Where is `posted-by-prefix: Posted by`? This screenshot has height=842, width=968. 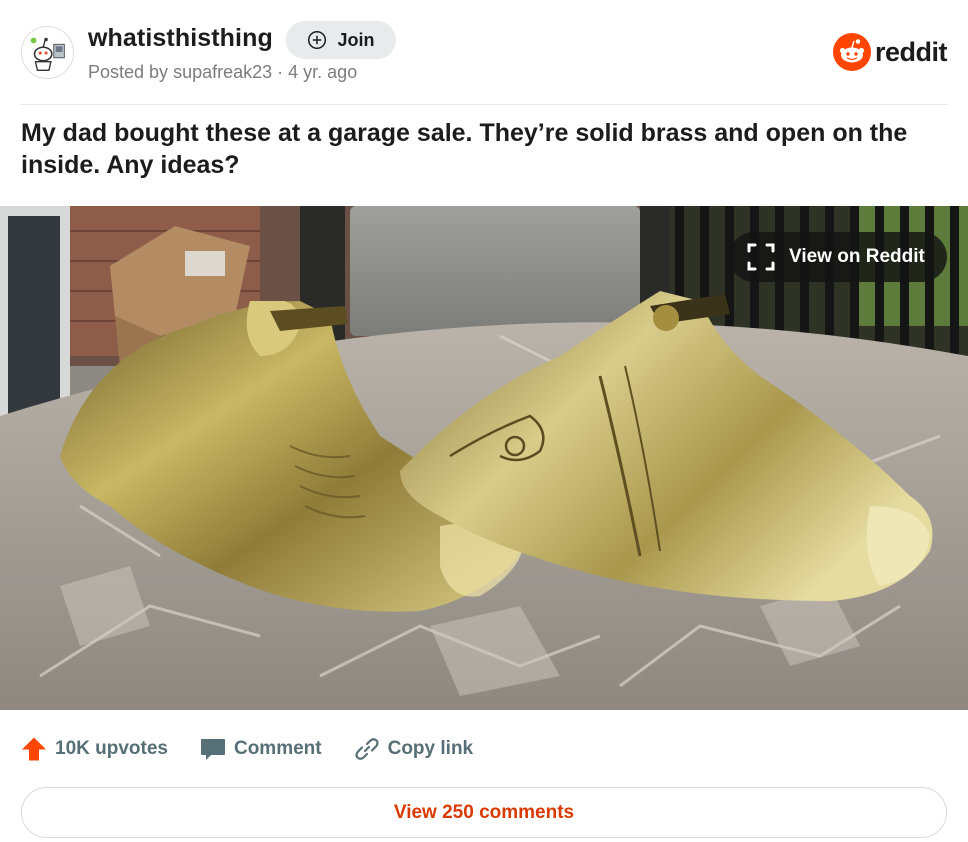 posted-by-prefix: Posted by is located at coordinates (128, 72).